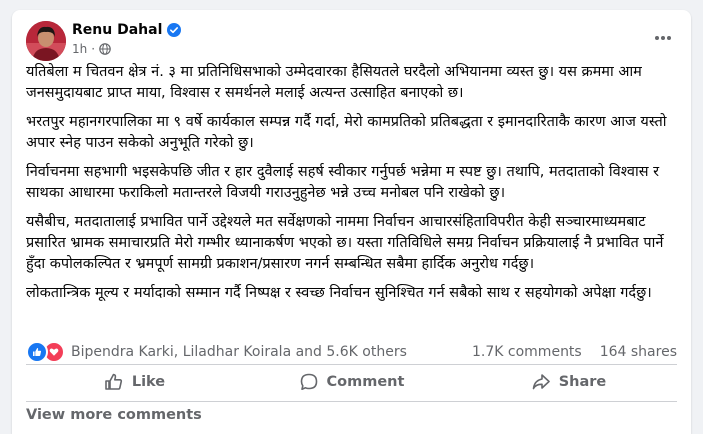  Describe the element at coordinates (527, 352) in the screenshot. I see `comments-count: 1.7K comments` at that location.